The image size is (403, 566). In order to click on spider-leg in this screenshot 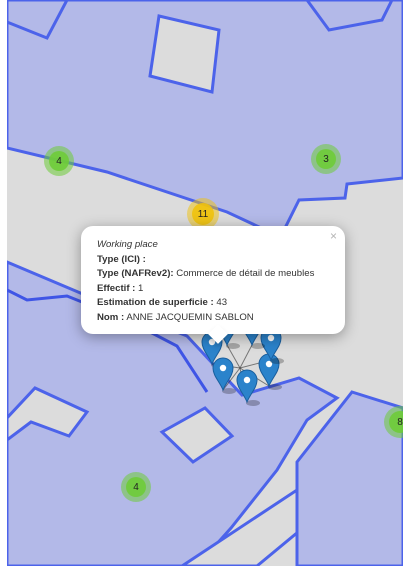, I will do `click(246, 356)`.